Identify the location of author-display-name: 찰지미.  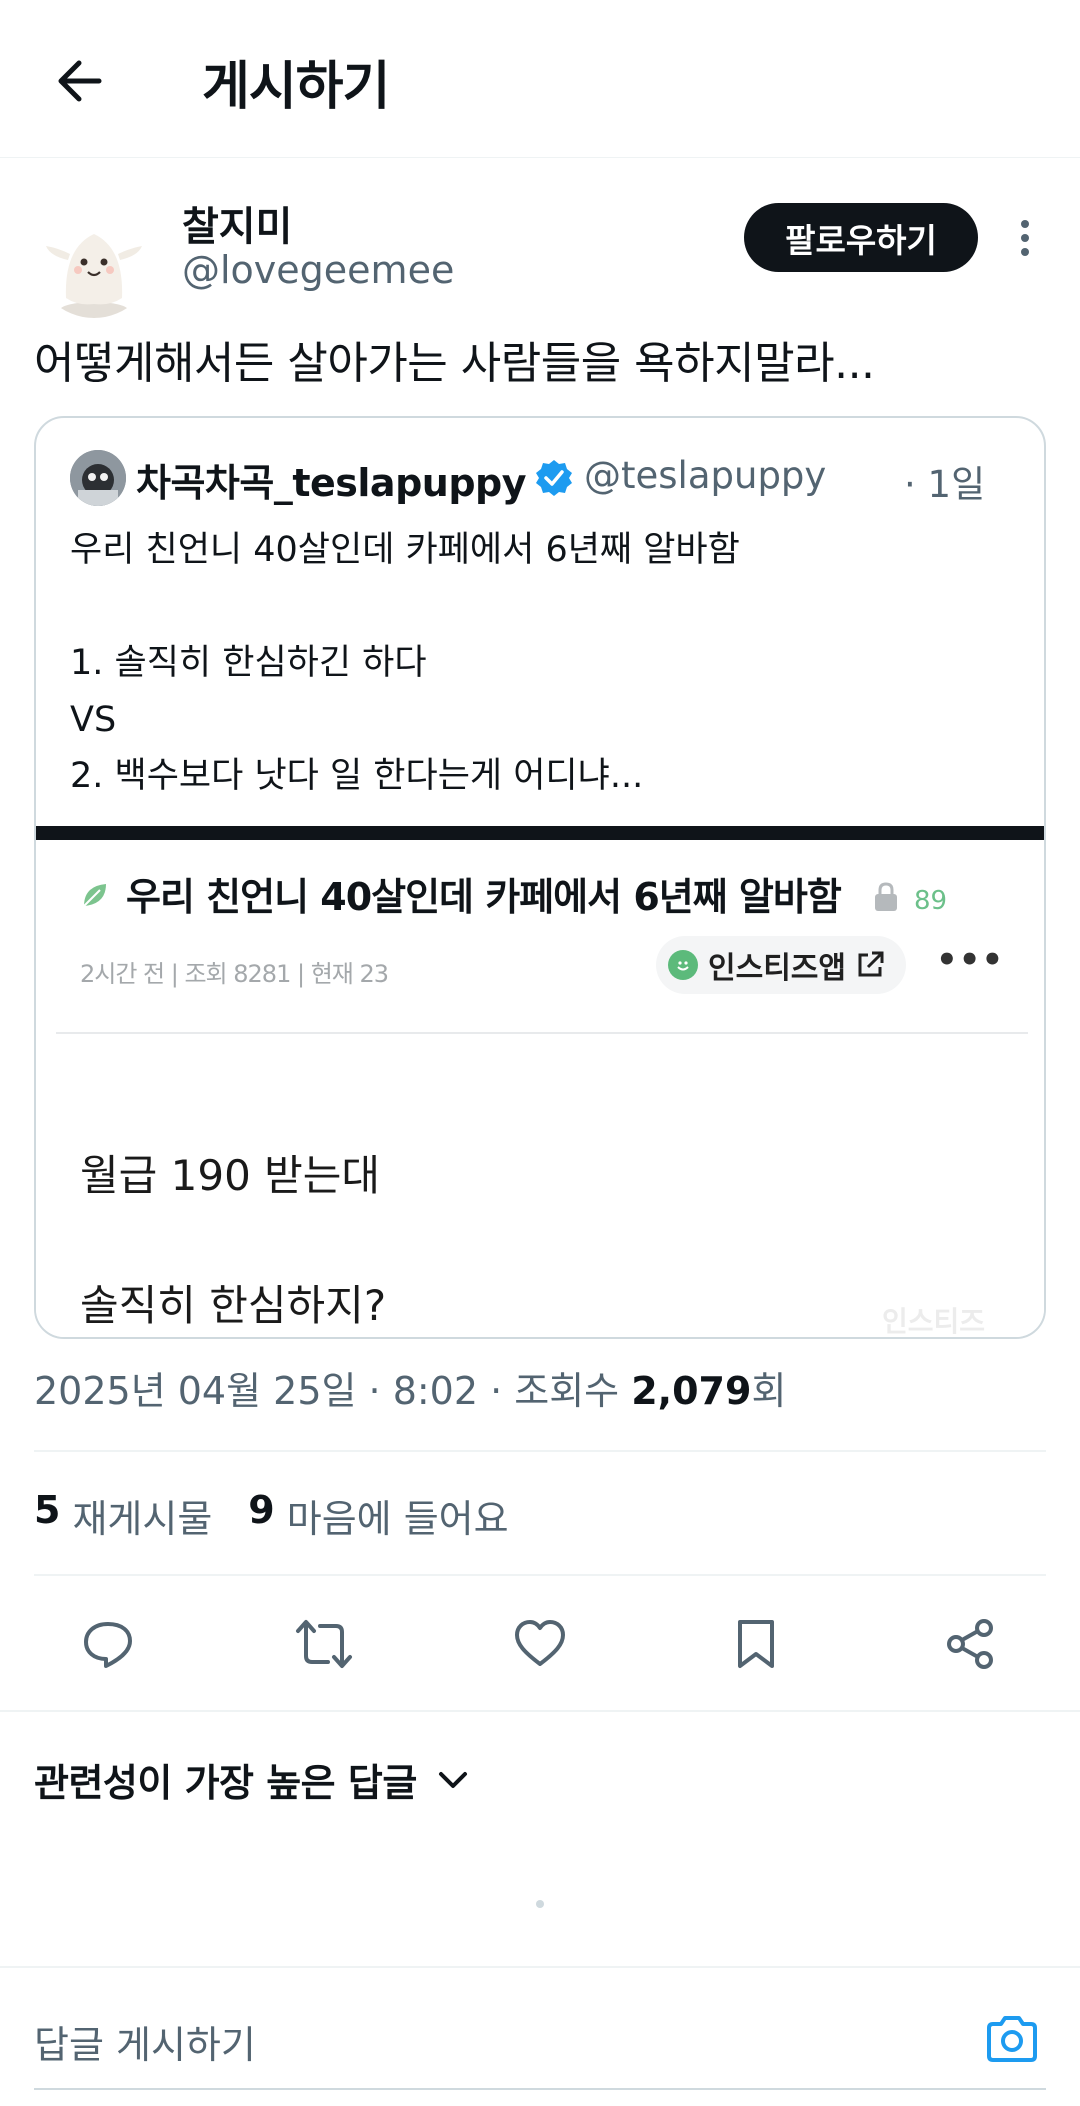
(237, 223).